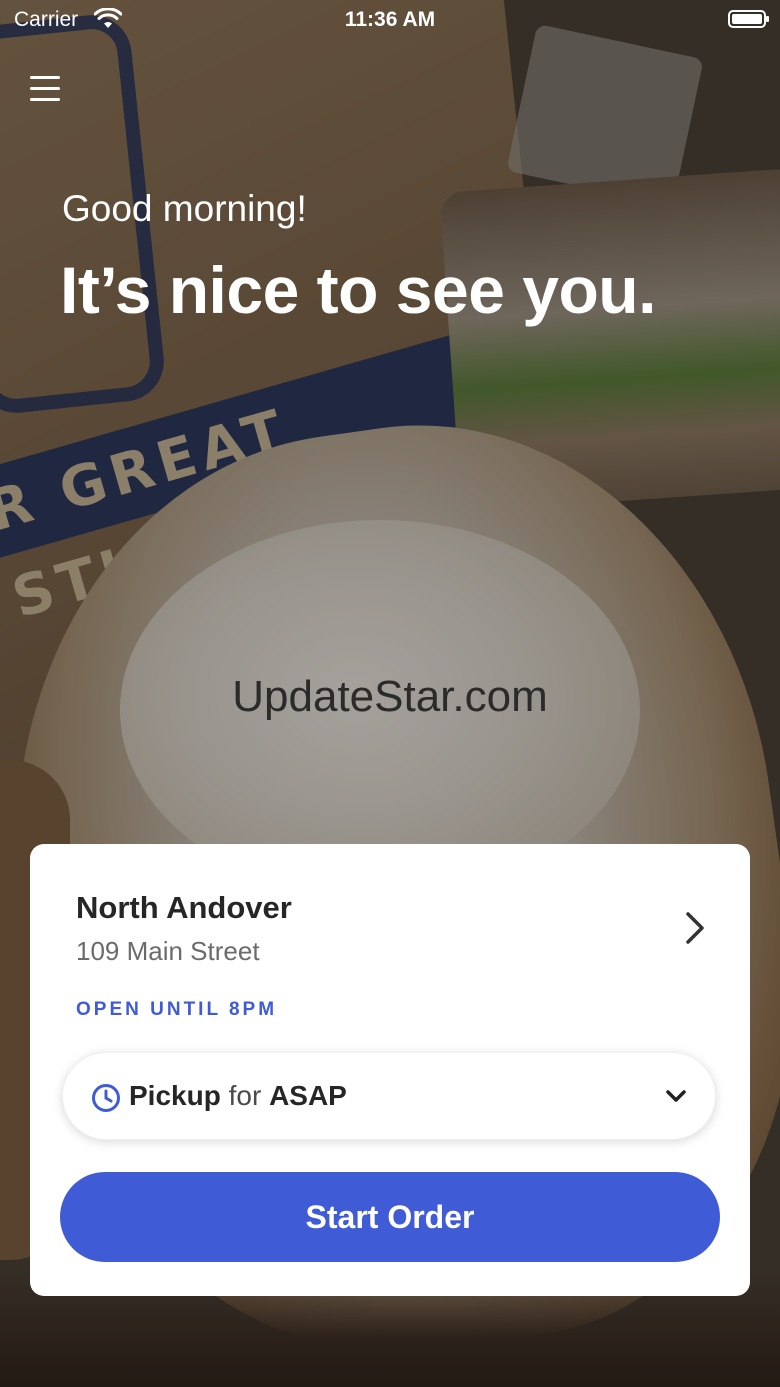  I want to click on pickup-connector: for, so click(245, 1095).